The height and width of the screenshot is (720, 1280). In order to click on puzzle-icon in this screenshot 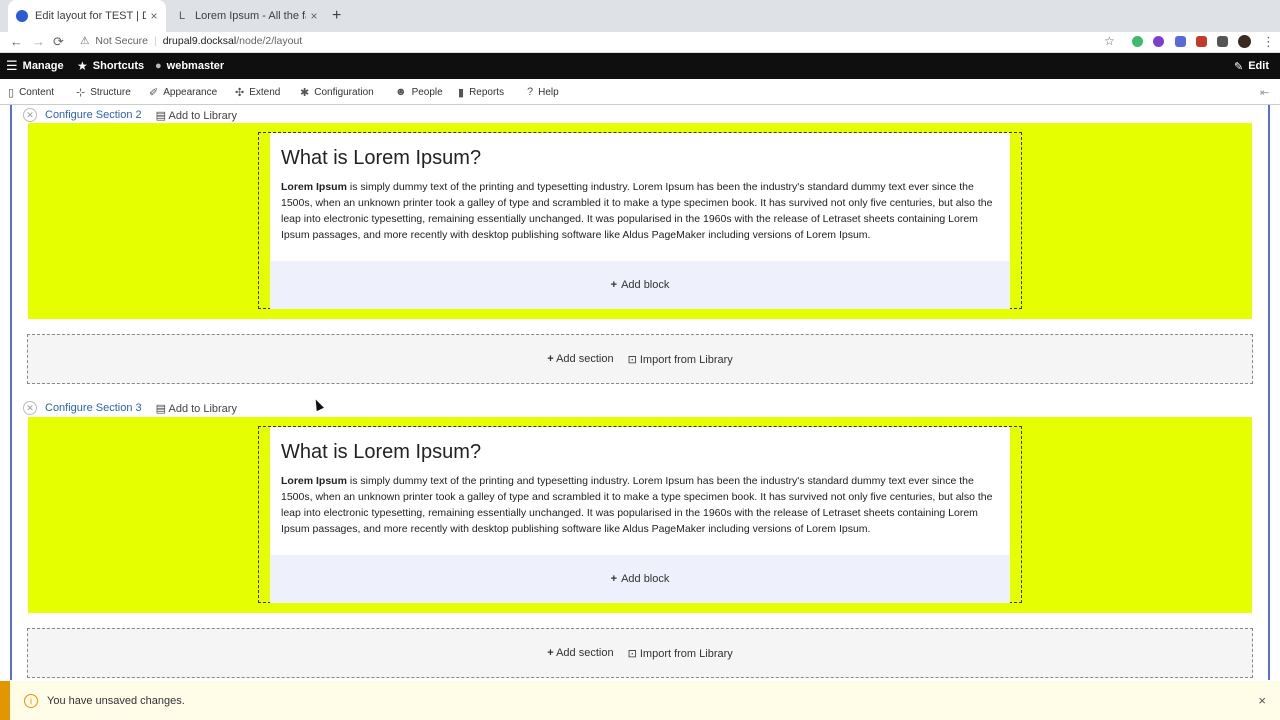, I will do `click(1222, 41)`.